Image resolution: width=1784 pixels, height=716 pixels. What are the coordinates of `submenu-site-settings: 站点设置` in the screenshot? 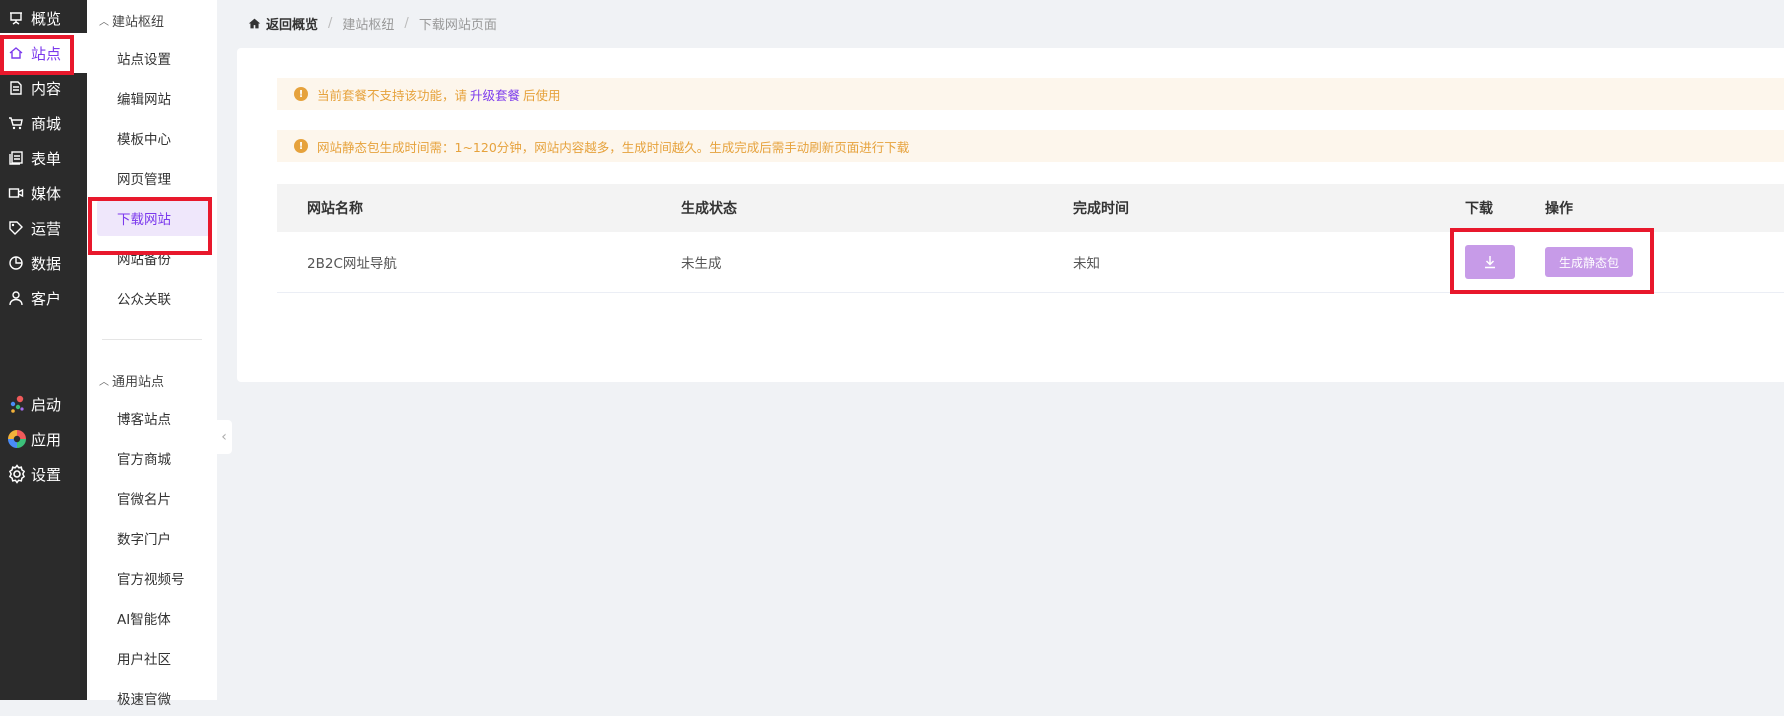 It's located at (153, 58).